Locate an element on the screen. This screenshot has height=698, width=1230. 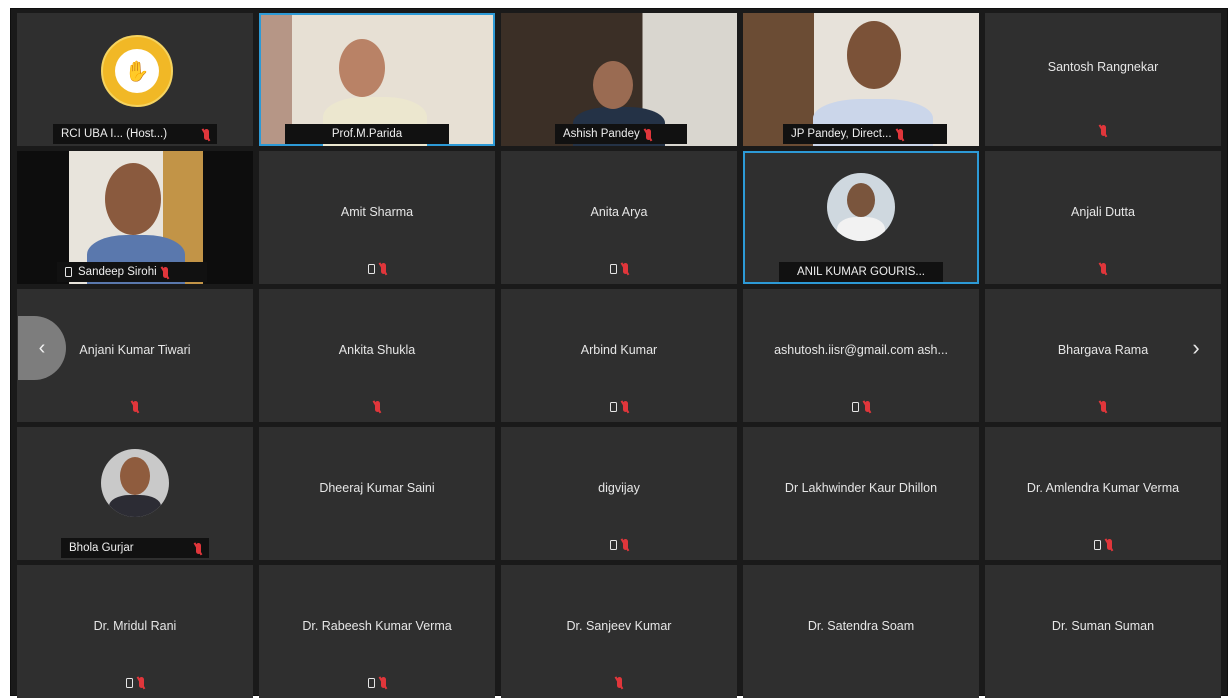
participant-tile: Anita Arya is located at coordinates (619, 217).